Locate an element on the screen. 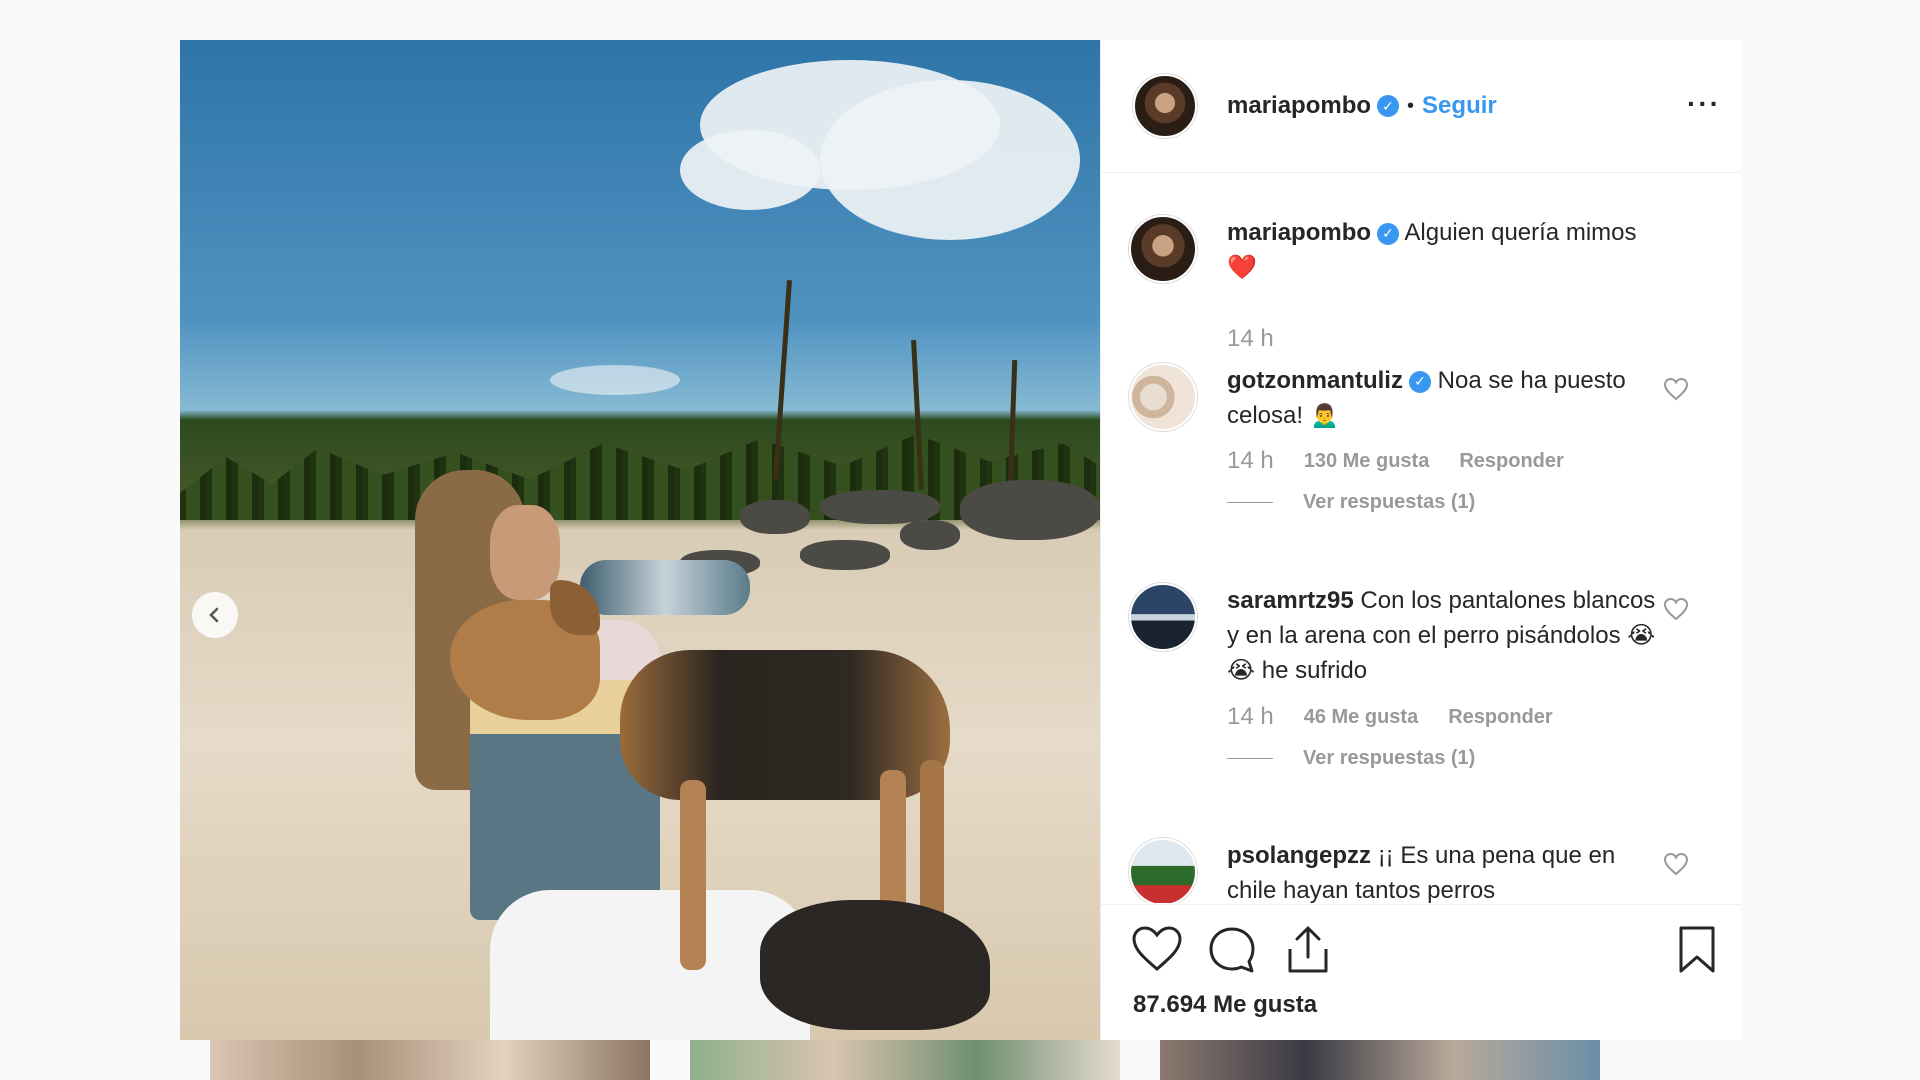 Image resolution: width=1920 pixels, height=1080 pixels. heart-emoji: ❤️ is located at coordinates (1242, 267).